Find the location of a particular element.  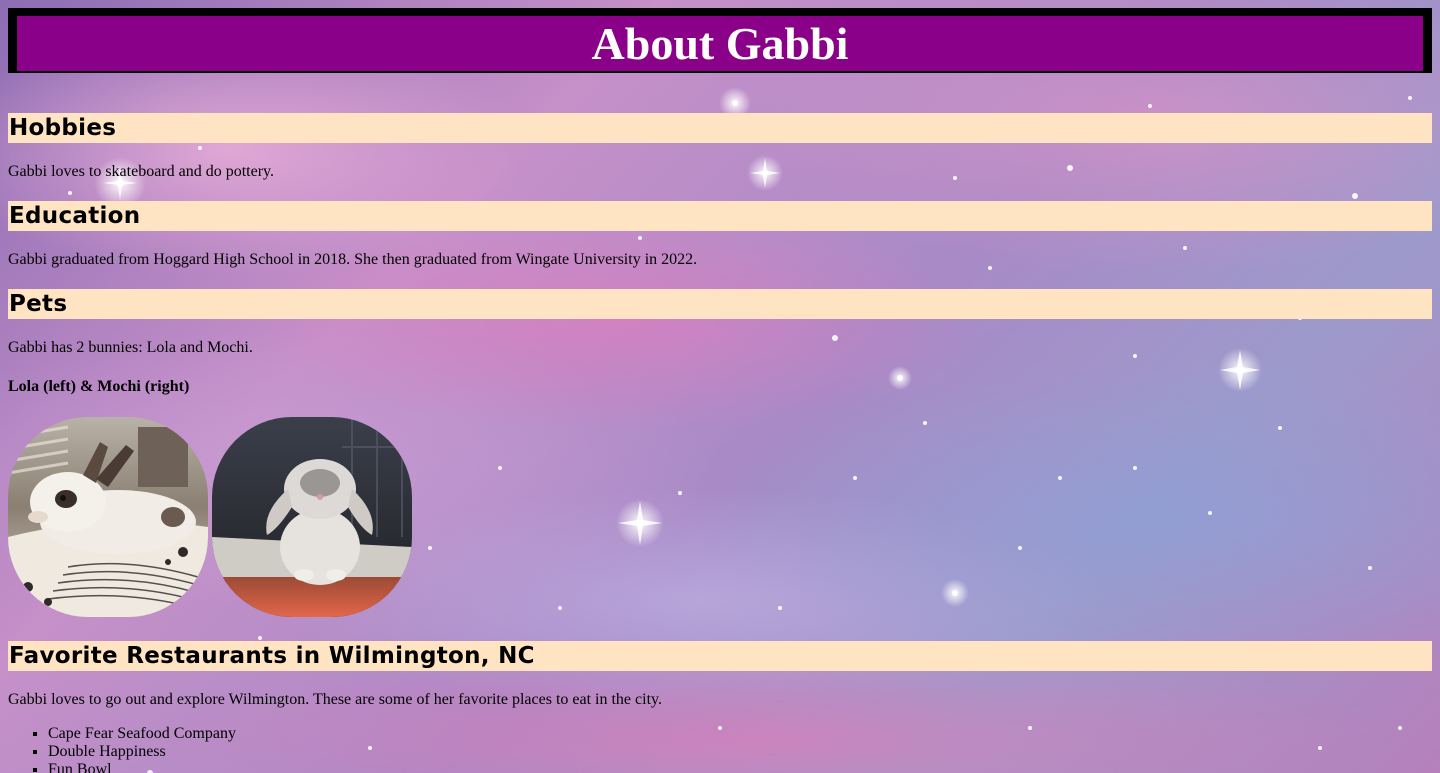

pet-photos is located at coordinates (210, 517).